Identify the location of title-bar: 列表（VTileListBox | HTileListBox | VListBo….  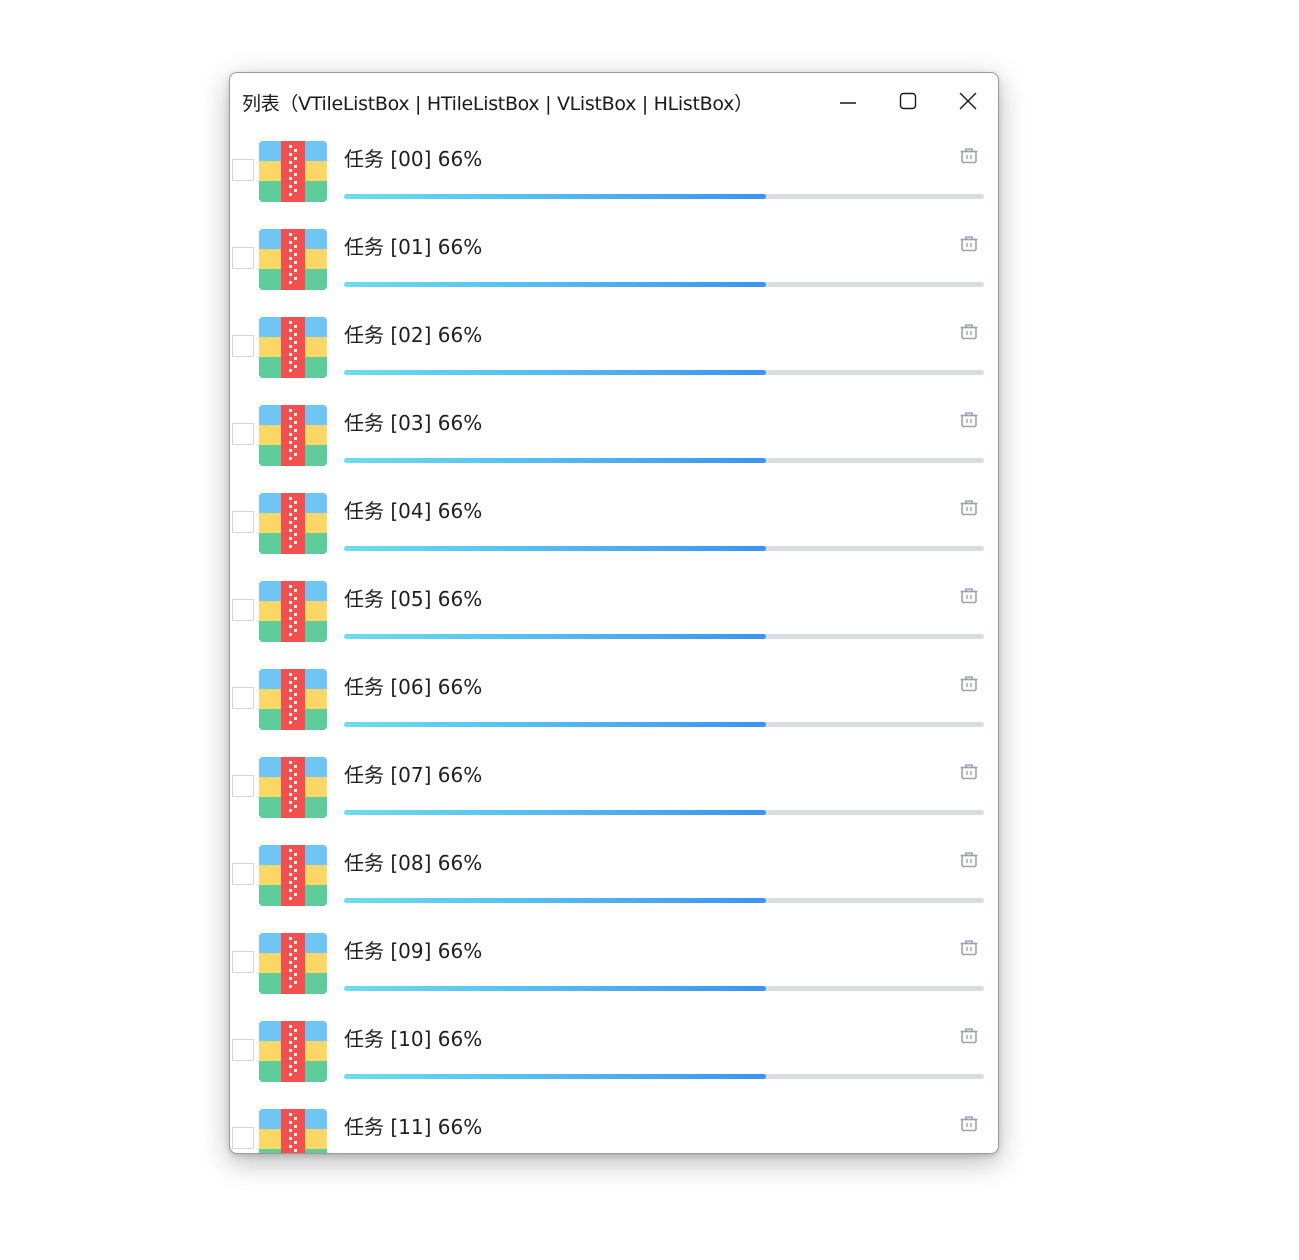
(614, 101).